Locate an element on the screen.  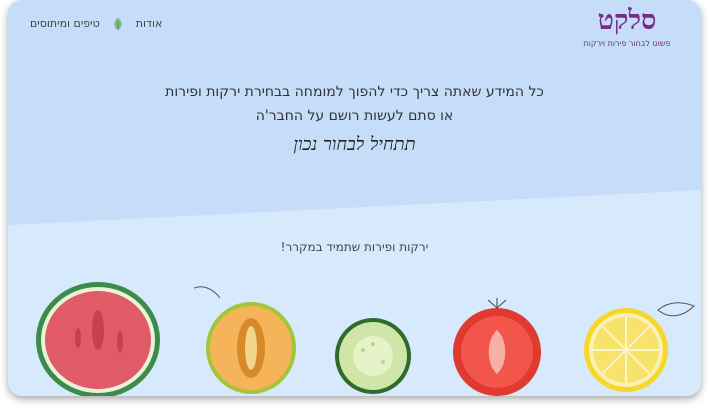
lemon-image is located at coordinates (639, 347).